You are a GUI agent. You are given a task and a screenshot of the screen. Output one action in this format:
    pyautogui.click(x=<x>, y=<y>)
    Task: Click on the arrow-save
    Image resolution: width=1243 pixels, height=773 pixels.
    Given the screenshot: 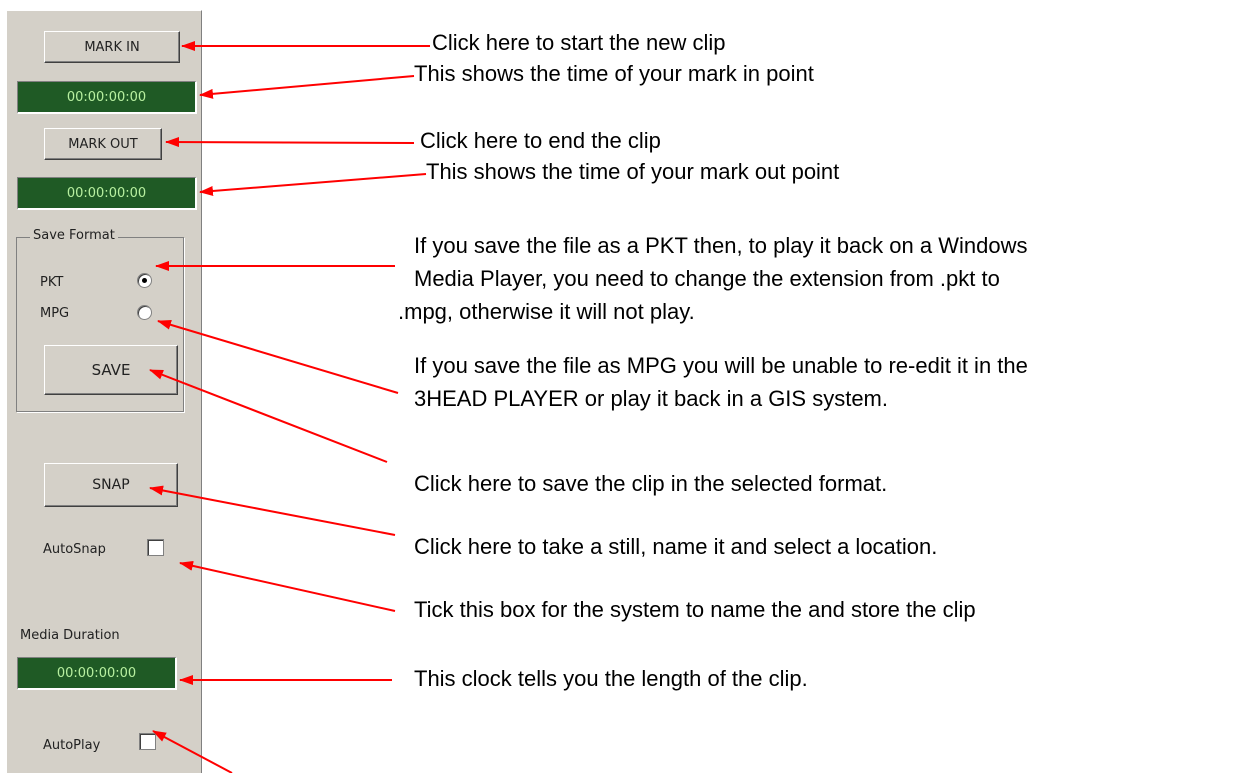 What is the action you would take?
    pyautogui.click(x=268, y=416)
    